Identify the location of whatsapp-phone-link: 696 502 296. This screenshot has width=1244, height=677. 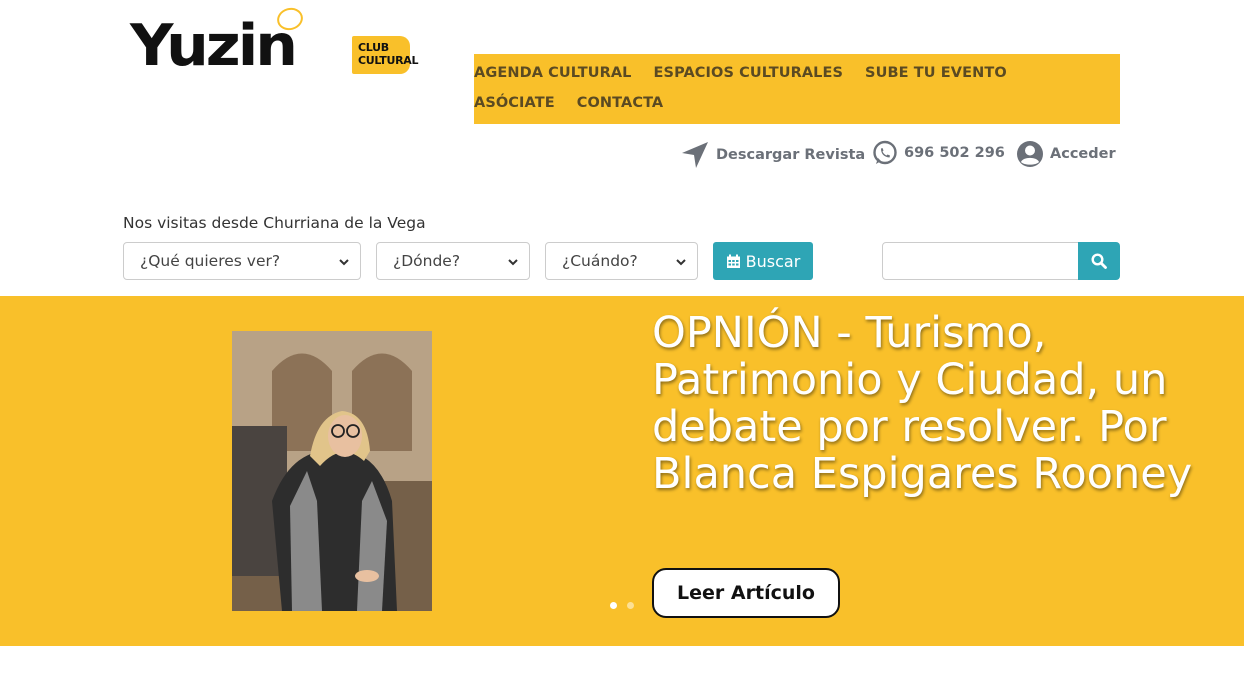
(938, 153).